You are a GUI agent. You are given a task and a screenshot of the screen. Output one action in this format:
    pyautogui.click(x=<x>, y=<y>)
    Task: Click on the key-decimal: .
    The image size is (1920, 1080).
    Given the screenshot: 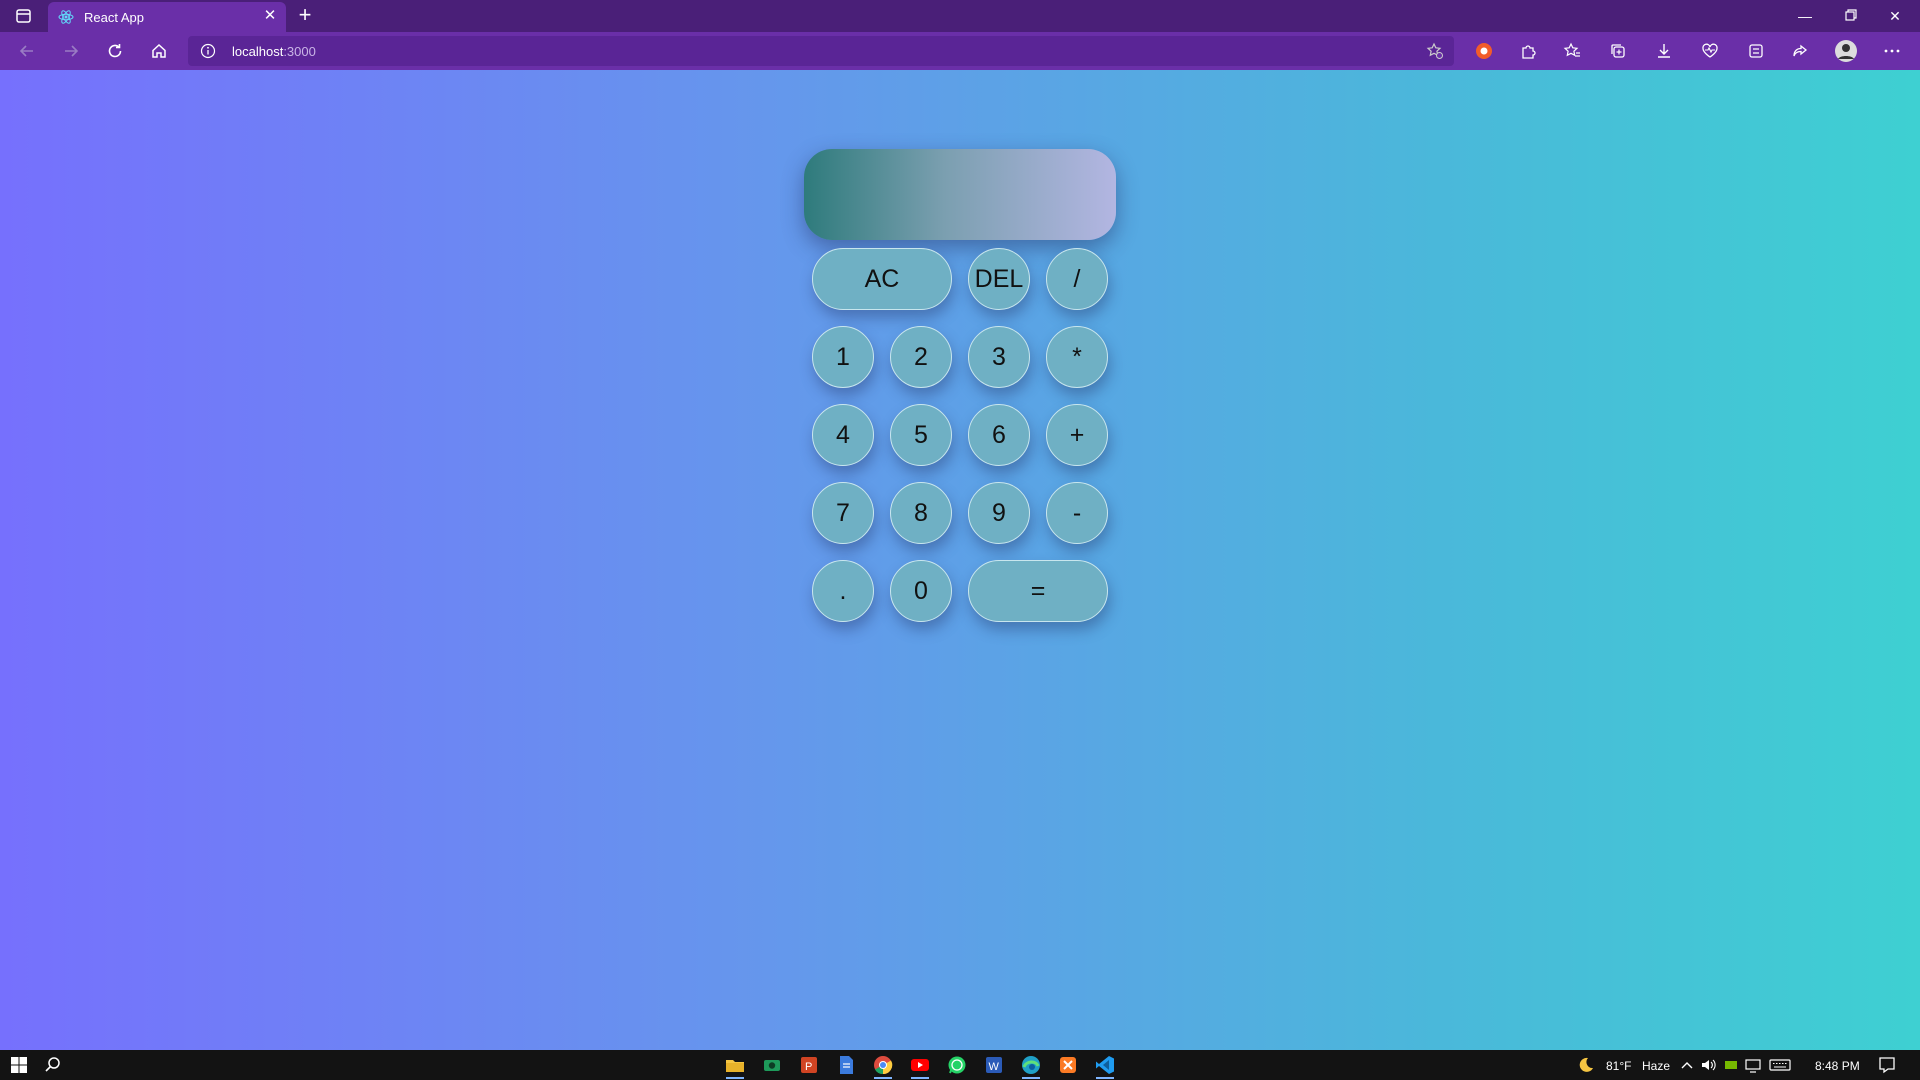 What is the action you would take?
    pyautogui.click(x=843, y=591)
    